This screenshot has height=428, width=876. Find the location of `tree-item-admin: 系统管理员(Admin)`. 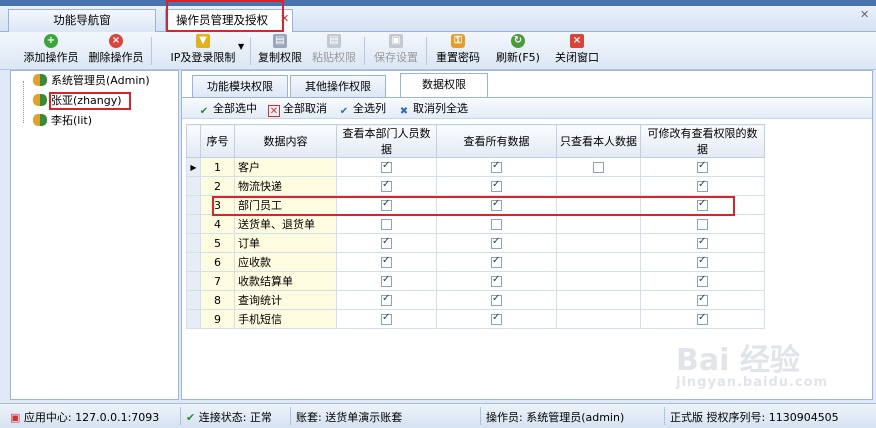

tree-item-admin: 系统管理员(Admin) is located at coordinates (91, 81).